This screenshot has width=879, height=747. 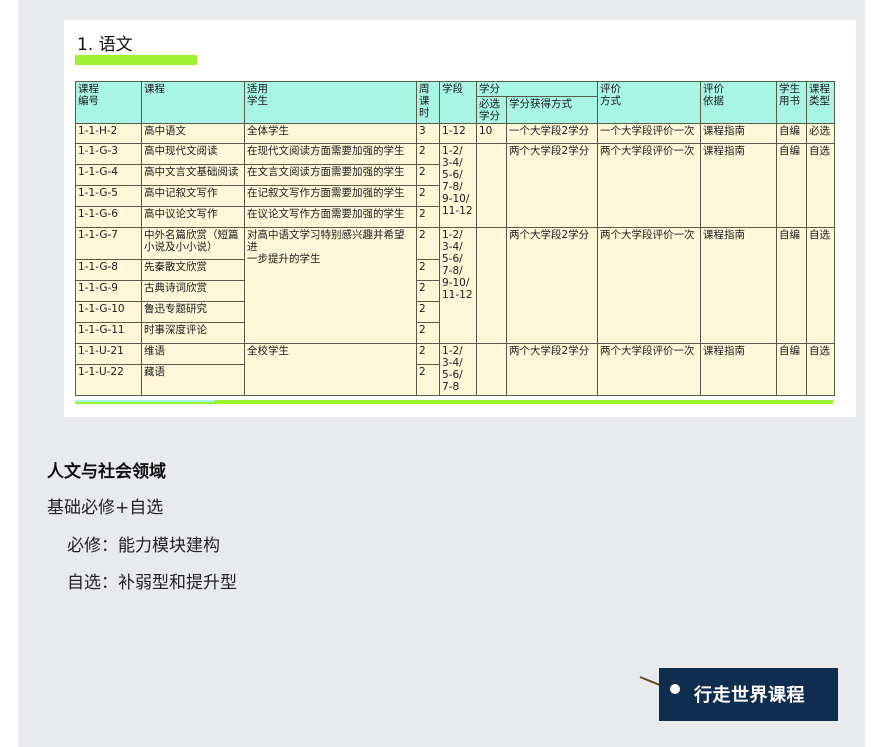 I want to click on cell-course: 高中现代文阅读, so click(x=193, y=154).